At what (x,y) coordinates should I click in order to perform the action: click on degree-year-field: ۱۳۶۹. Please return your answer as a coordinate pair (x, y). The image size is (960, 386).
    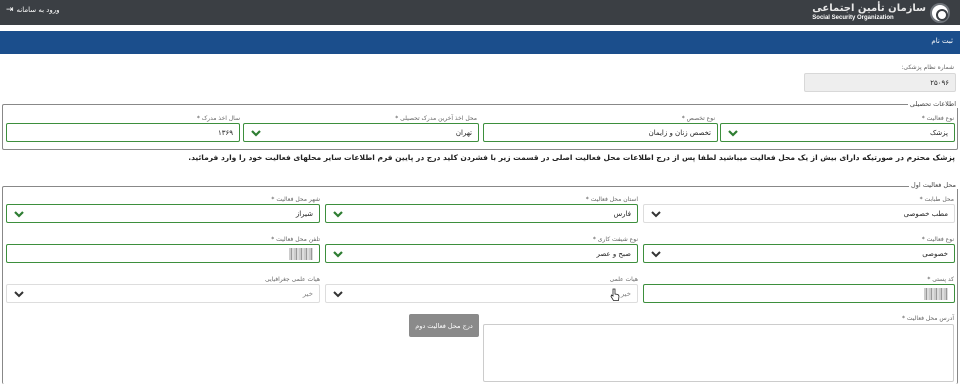
    Looking at the image, I should click on (123, 132).